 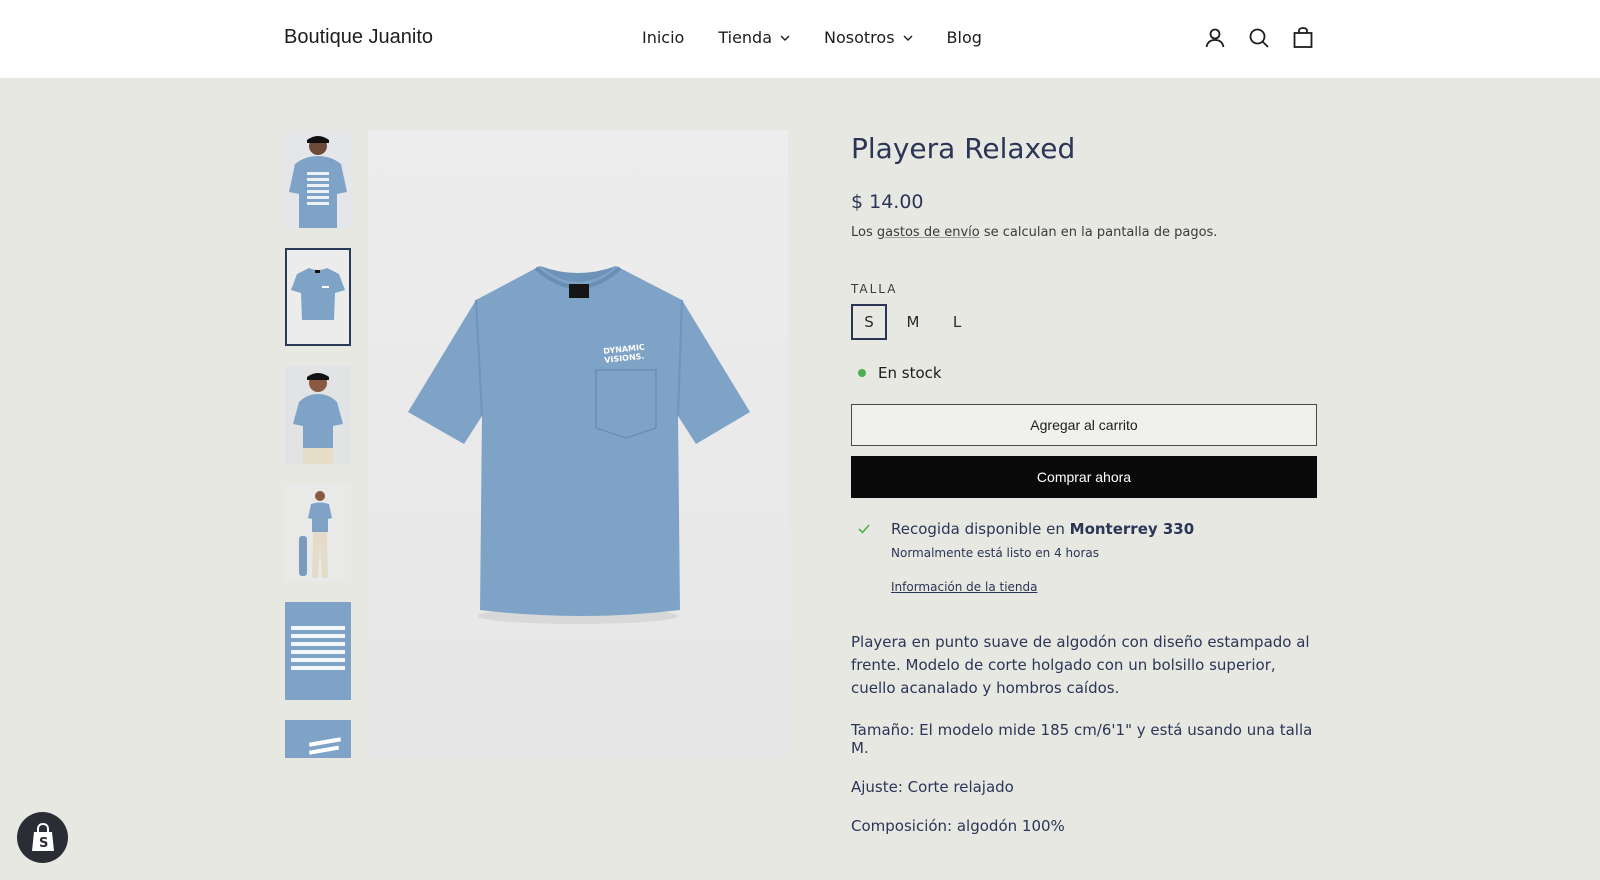 I want to click on nav-label: Blog, so click(x=964, y=37).